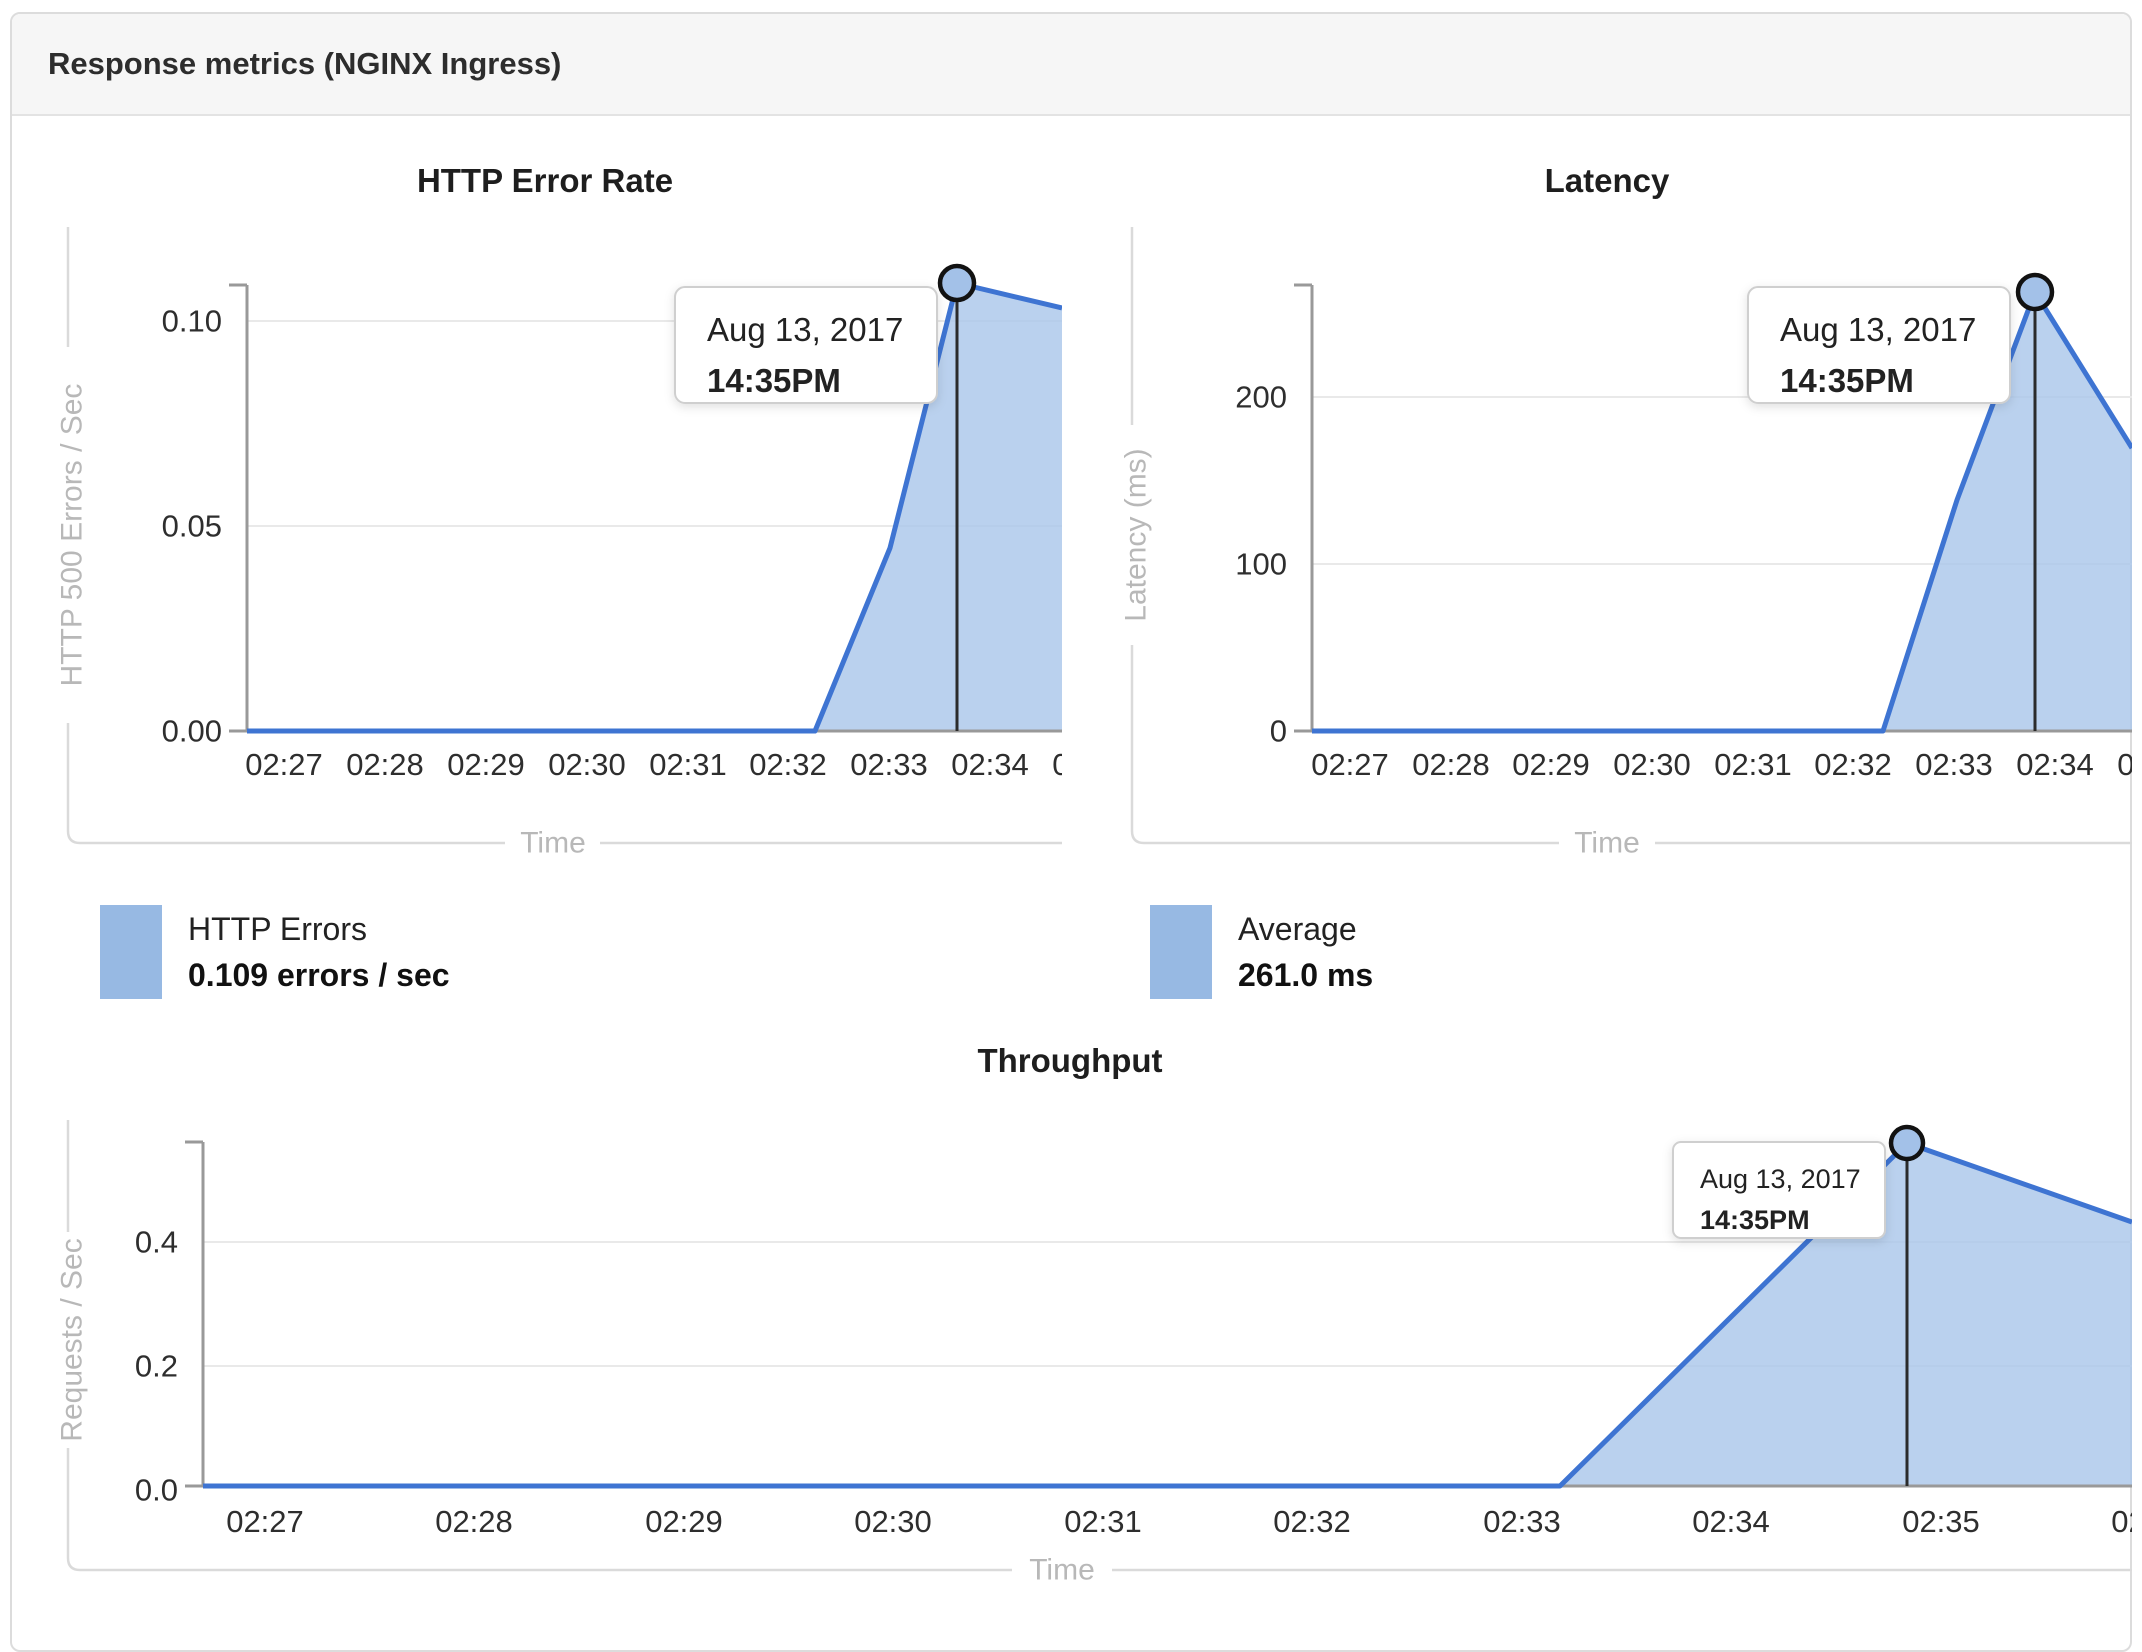  What do you see at coordinates (275, 952) in the screenshot?
I see `http-errors-legend: HTTP Errors 0.109 errors / sec` at bounding box center [275, 952].